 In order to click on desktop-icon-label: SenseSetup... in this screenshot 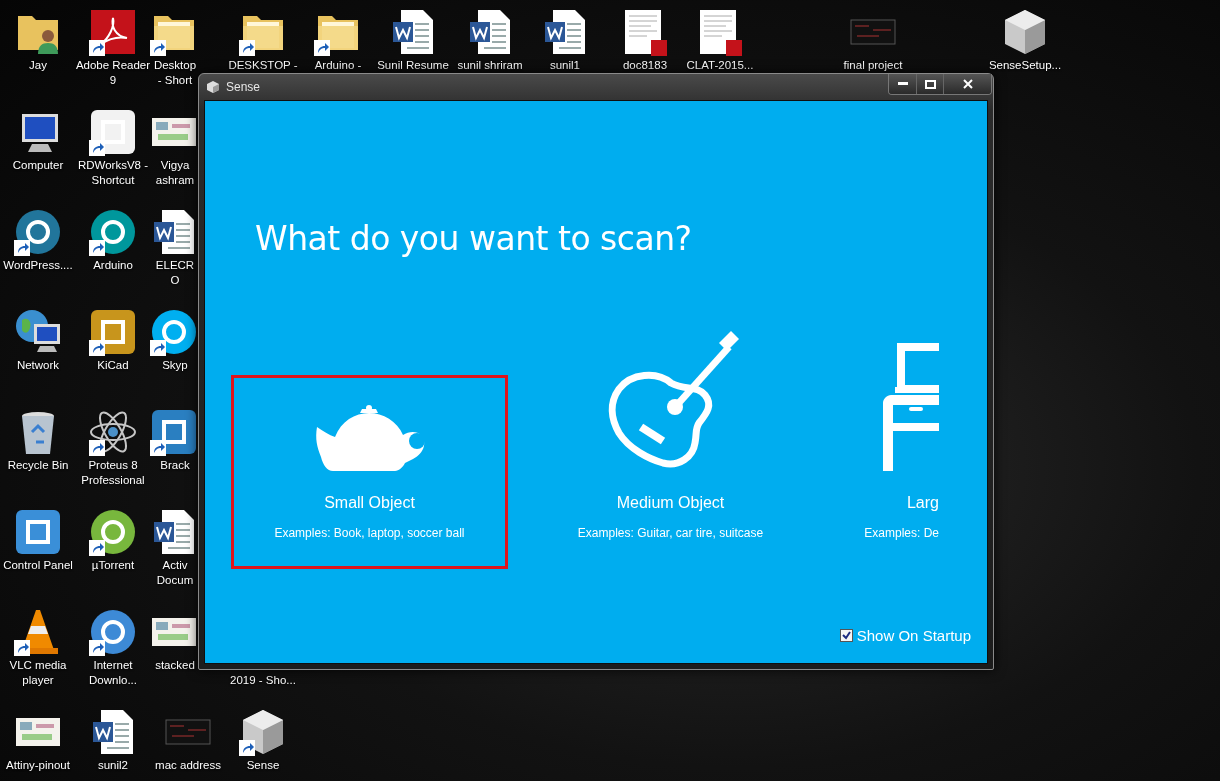, I will do `click(1025, 65)`.